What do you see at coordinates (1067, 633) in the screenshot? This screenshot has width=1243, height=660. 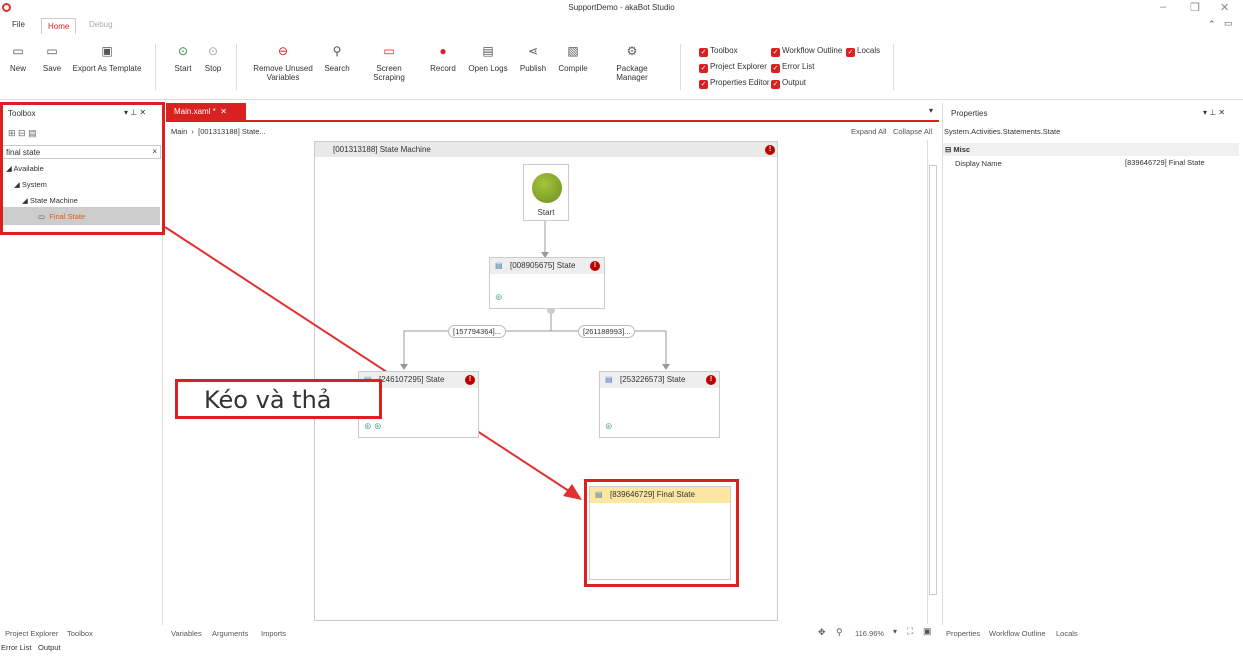 I see `tab-locals: Locals` at bounding box center [1067, 633].